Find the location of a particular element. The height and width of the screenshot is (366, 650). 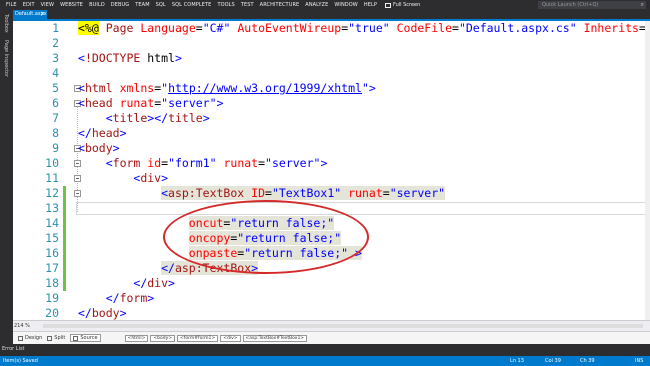

split-view-button: Split is located at coordinates (56, 338).